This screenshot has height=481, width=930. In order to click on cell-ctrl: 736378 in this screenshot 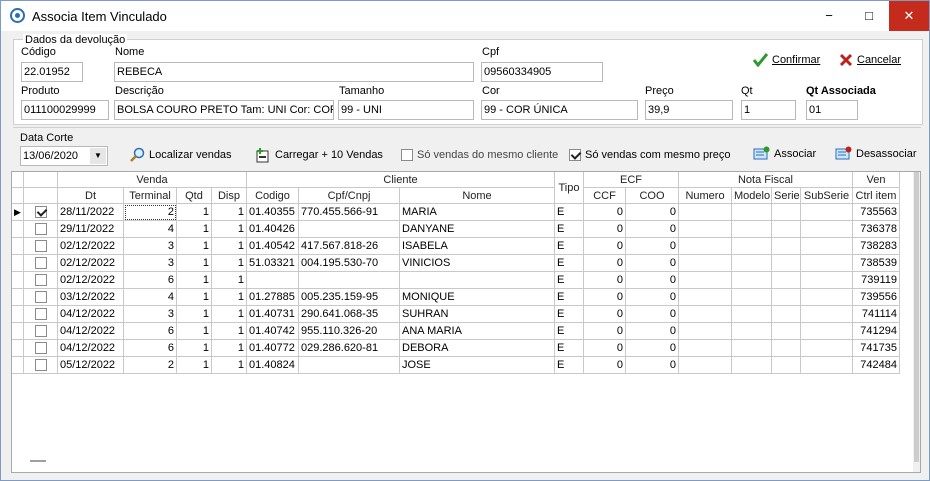, I will do `click(876, 229)`.